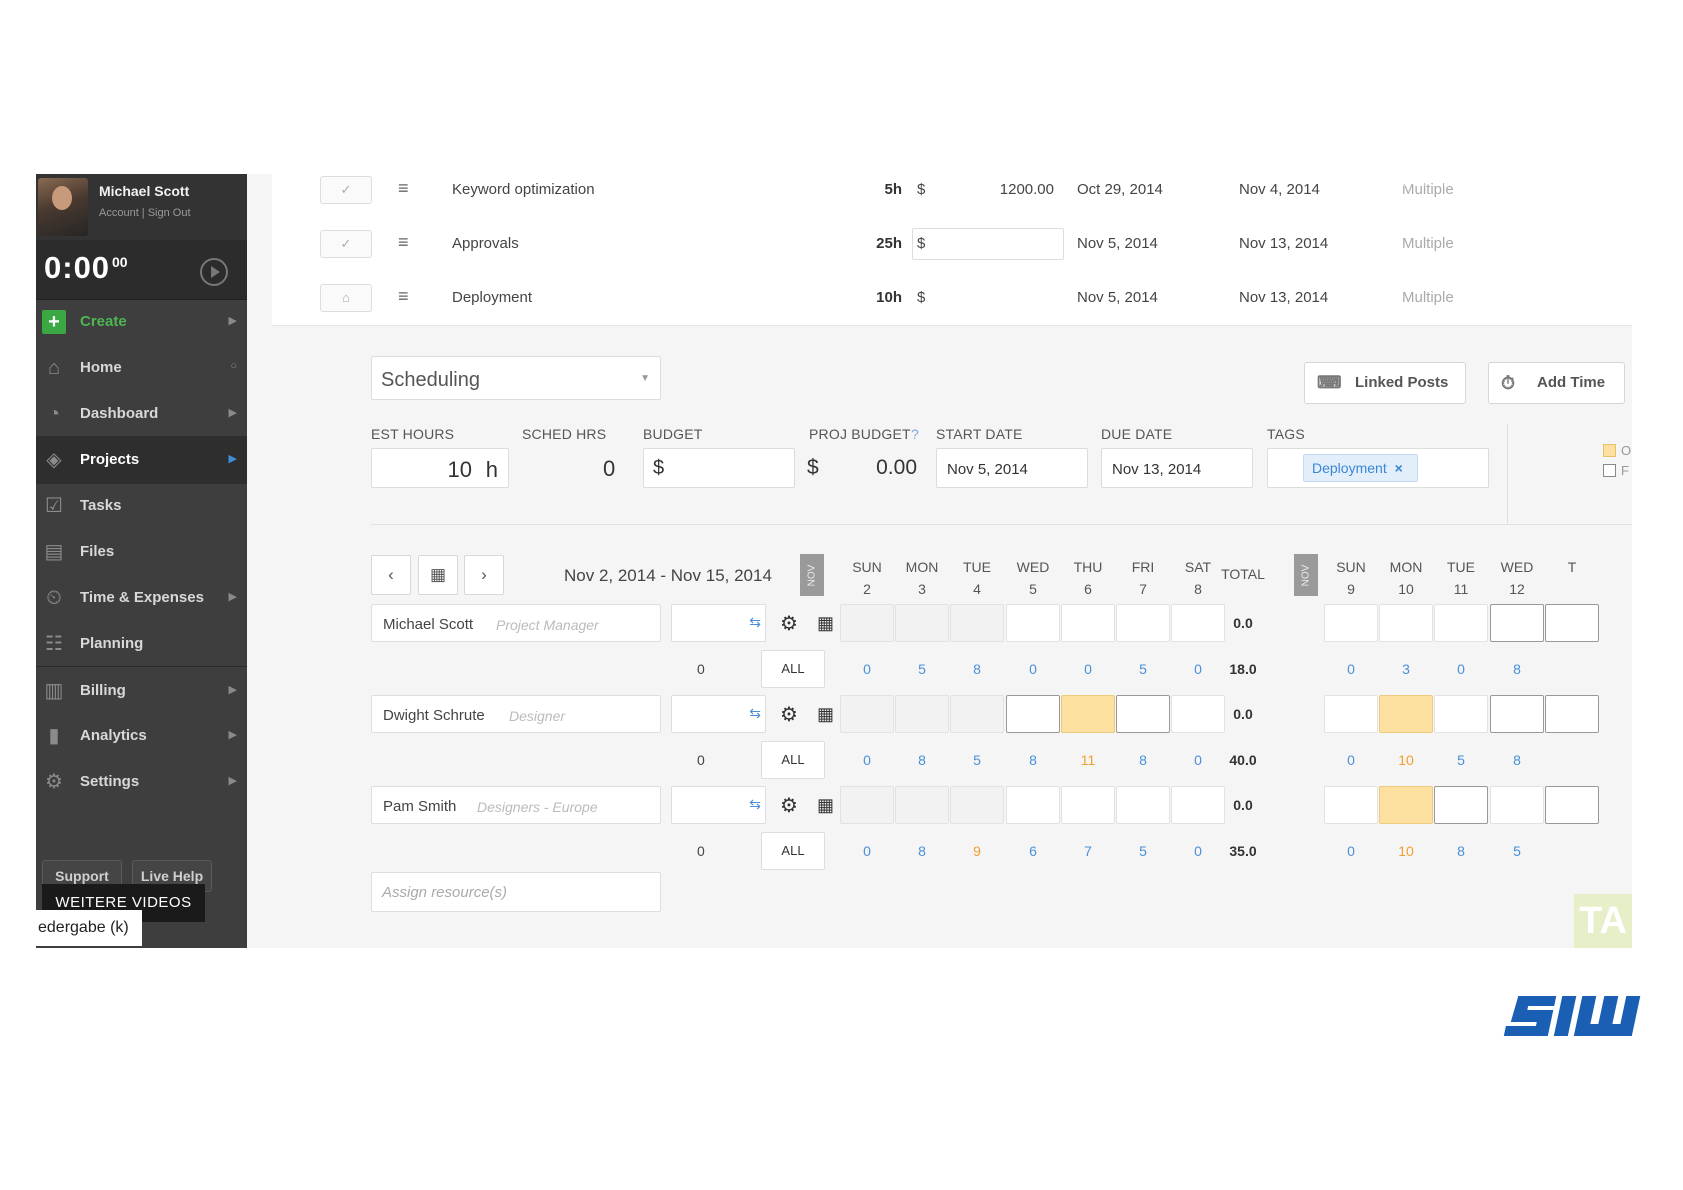 The height and width of the screenshot is (1190, 1683). What do you see at coordinates (391, 575) in the screenshot?
I see `prev-week-button: ‹` at bounding box center [391, 575].